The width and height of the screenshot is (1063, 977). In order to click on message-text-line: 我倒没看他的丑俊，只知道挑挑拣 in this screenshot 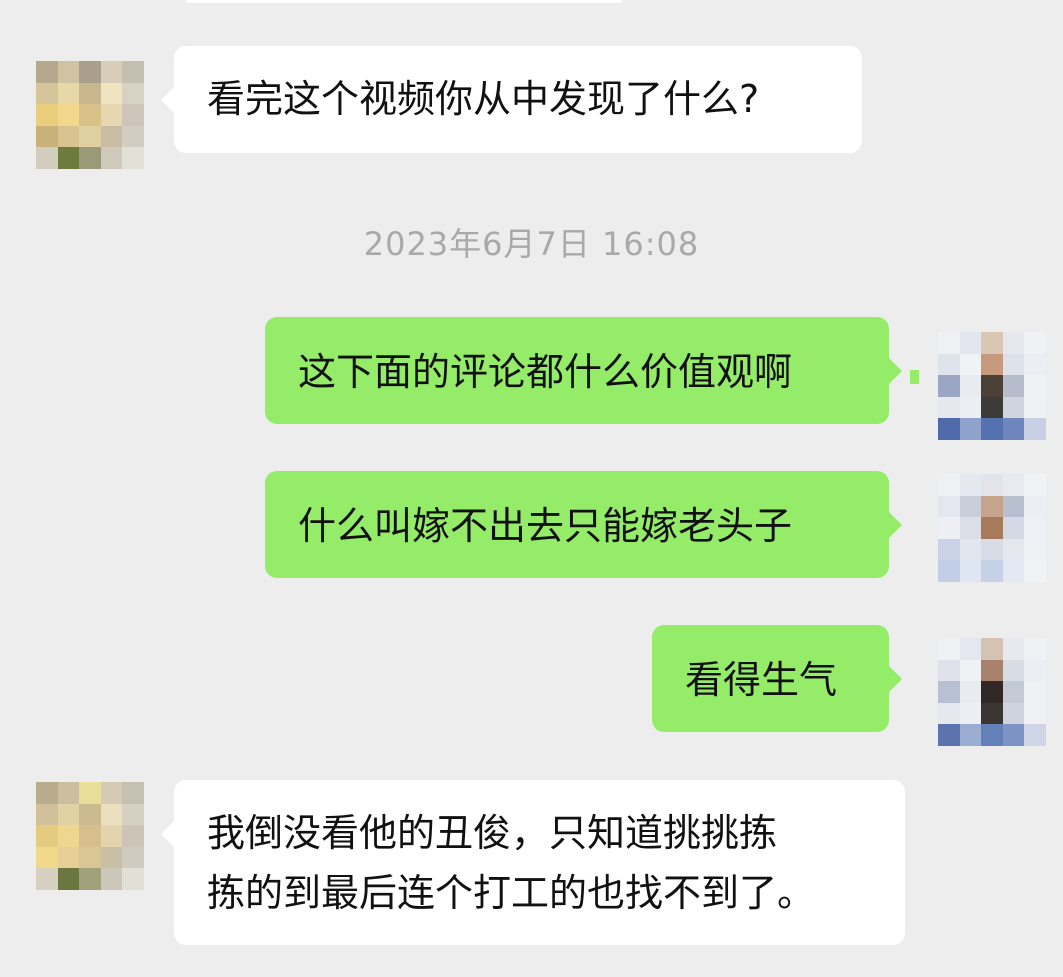, I will do `click(492, 833)`.